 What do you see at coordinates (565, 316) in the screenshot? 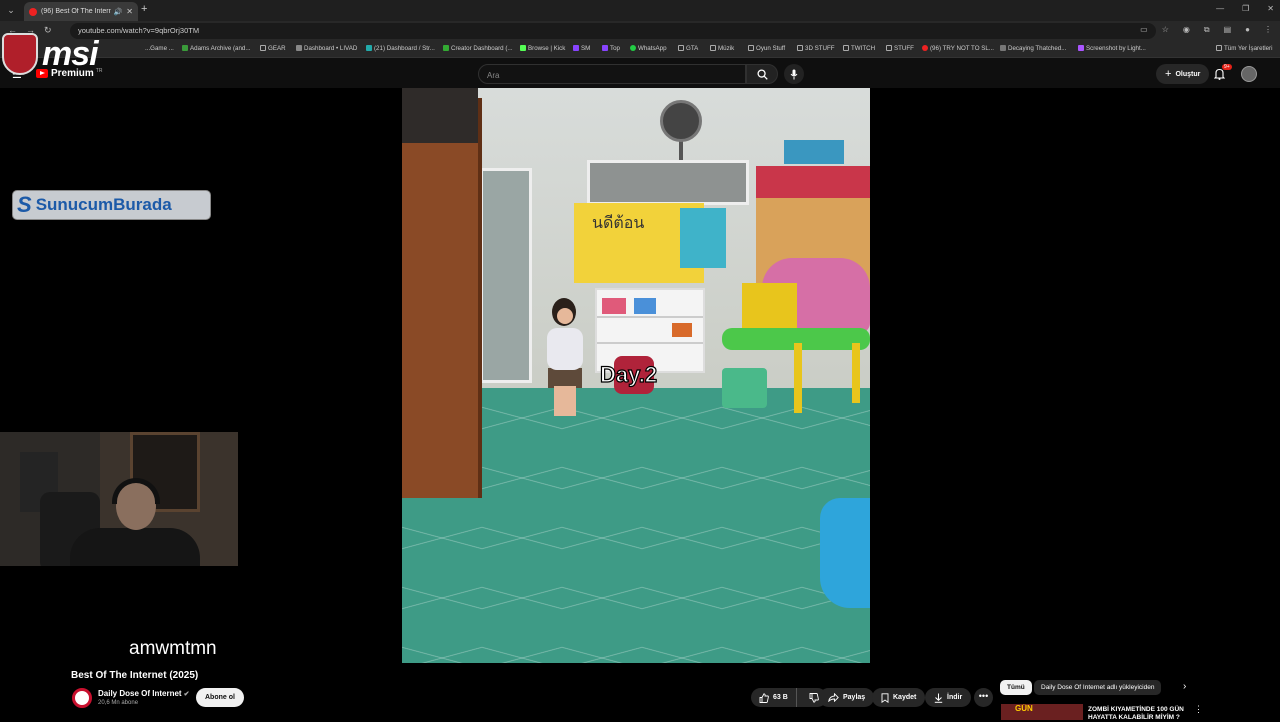
I see `scene-child-face` at bounding box center [565, 316].